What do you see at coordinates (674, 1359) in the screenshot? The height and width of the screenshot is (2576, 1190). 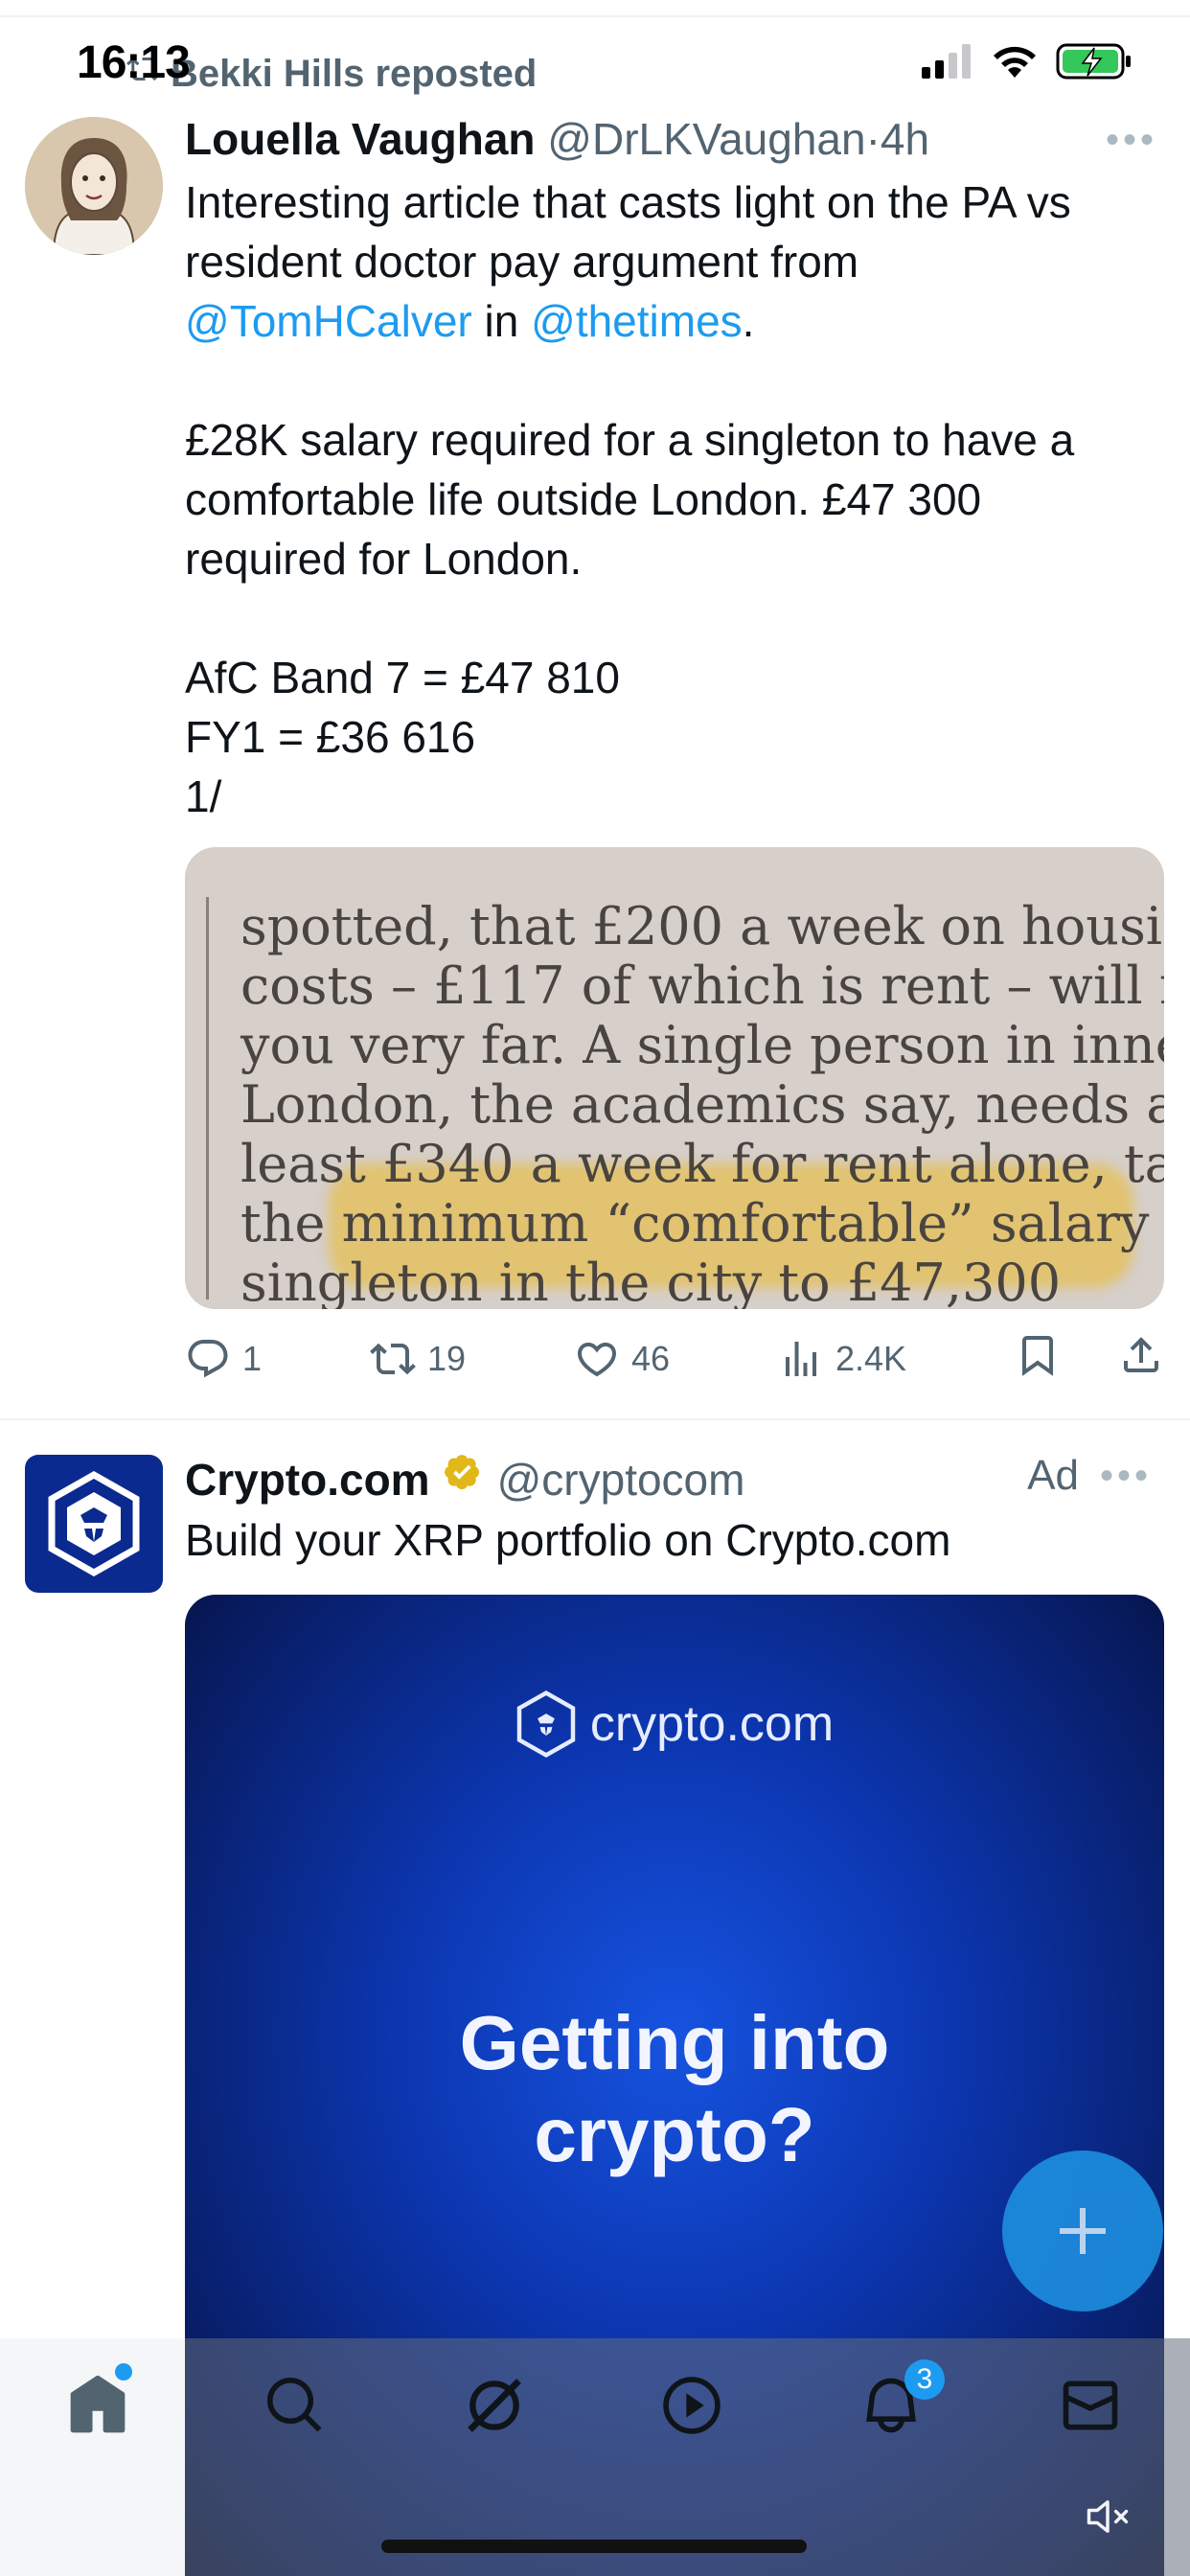 I see `tweet-actions: 1 19 46 2.4K` at bounding box center [674, 1359].